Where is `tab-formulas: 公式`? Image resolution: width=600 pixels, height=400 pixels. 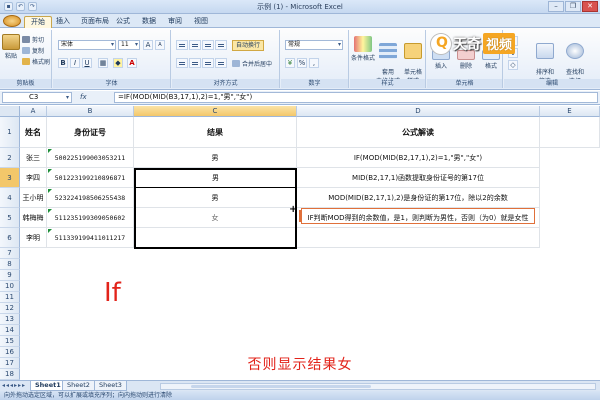 tab-formulas: 公式 is located at coordinates (123, 22).